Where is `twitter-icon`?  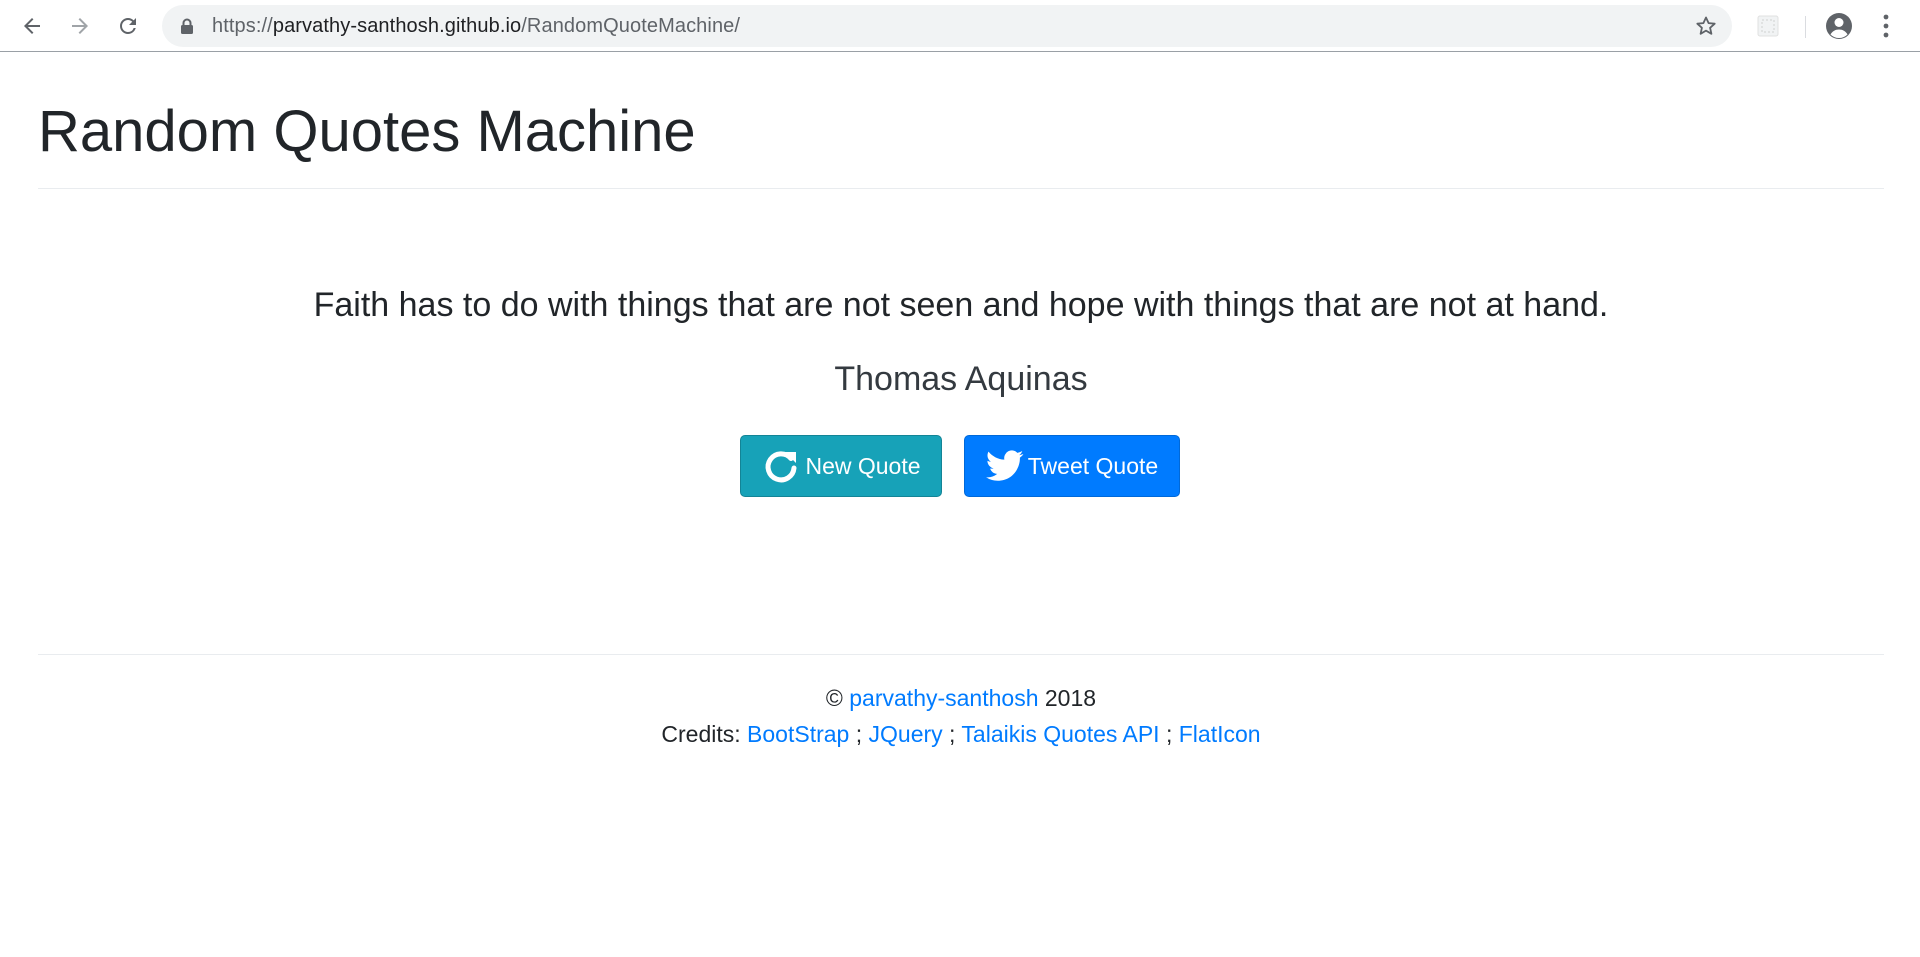 twitter-icon is located at coordinates (1004, 465).